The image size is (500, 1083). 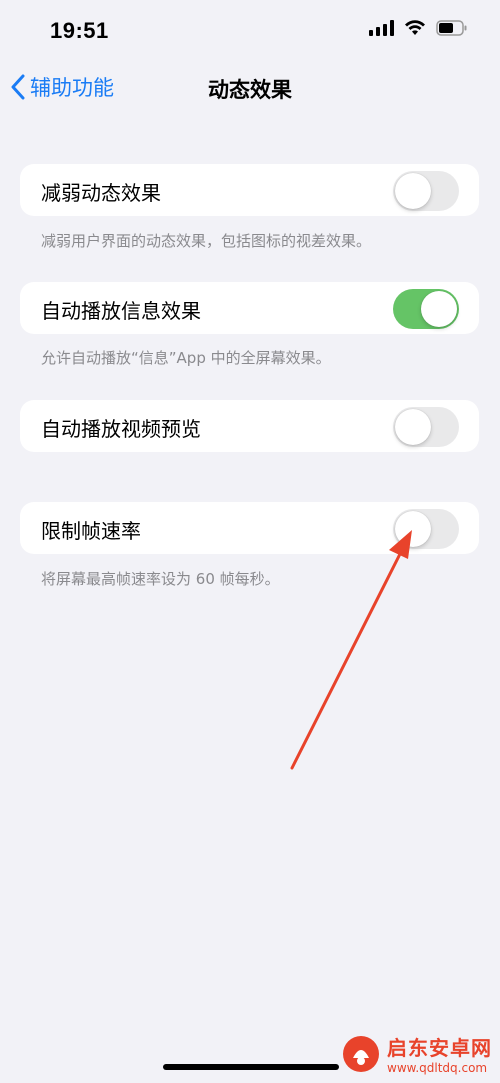 I want to click on watermark-title: 启东安卓网, so click(x=439, y=1048).